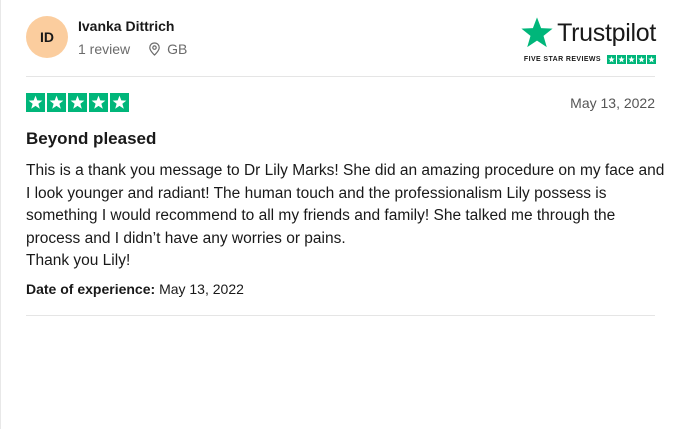  Describe the element at coordinates (91, 139) in the screenshot. I see `review-title: Beyond pleased` at that location.